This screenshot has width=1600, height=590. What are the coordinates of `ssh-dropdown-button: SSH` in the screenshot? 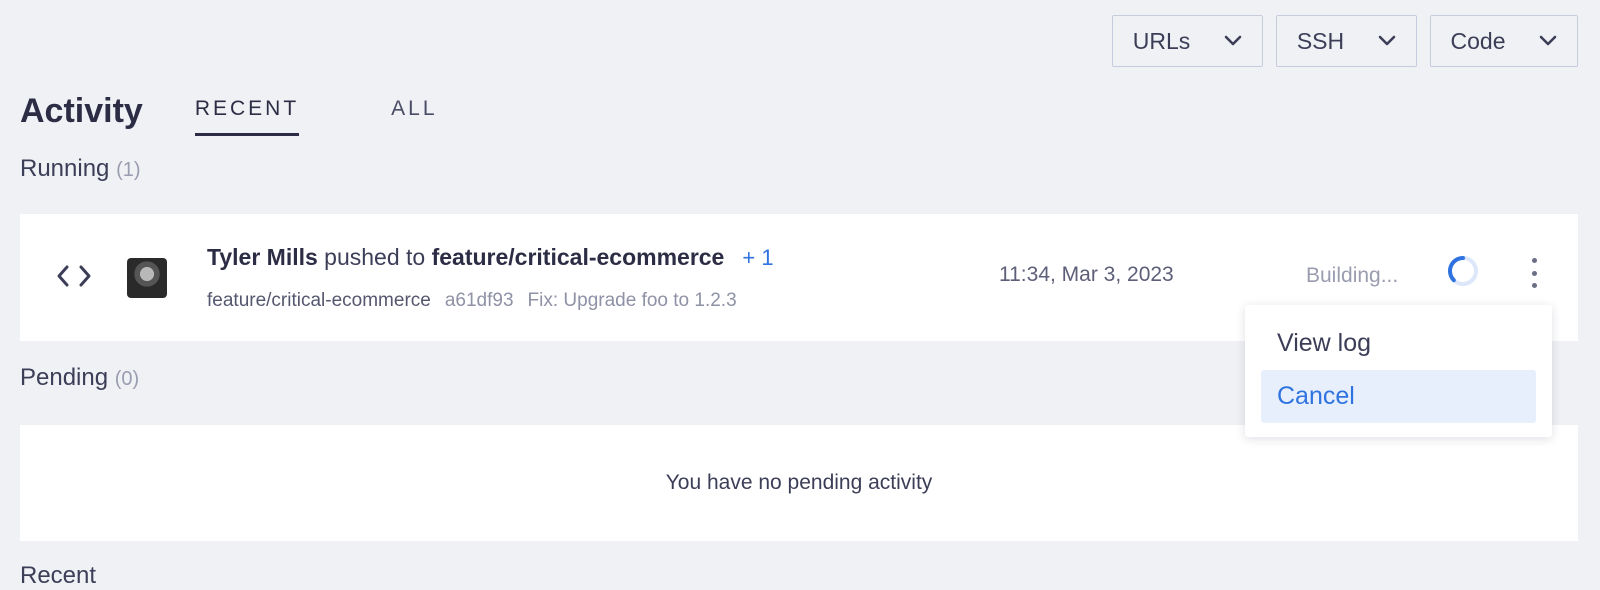 It's located at (1346, 41).